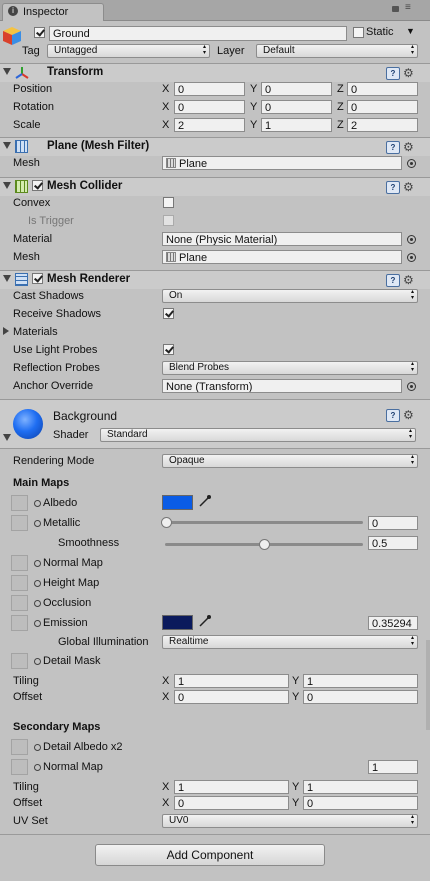  Describe the element at coordinates (19, 747) in the screenshot. I see `detail-albedo-texture-slot` at that location.